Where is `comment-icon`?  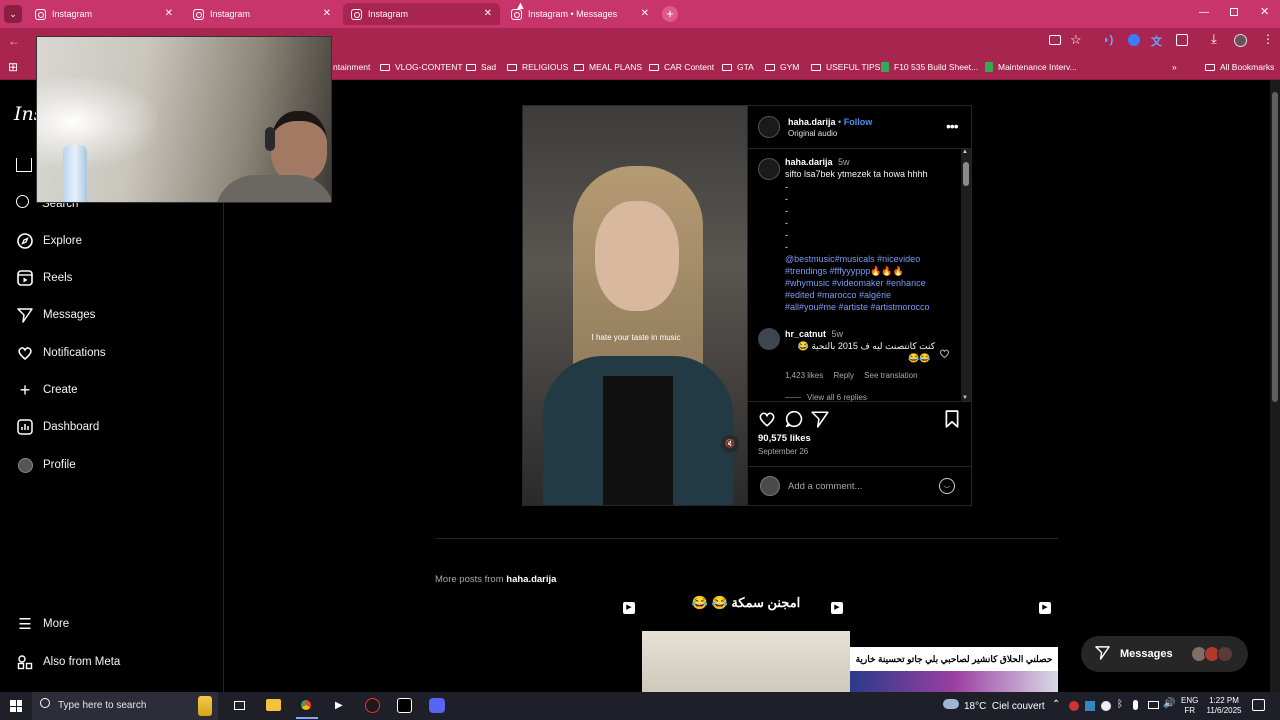 comment-icon is located at coordinates (794, 421).